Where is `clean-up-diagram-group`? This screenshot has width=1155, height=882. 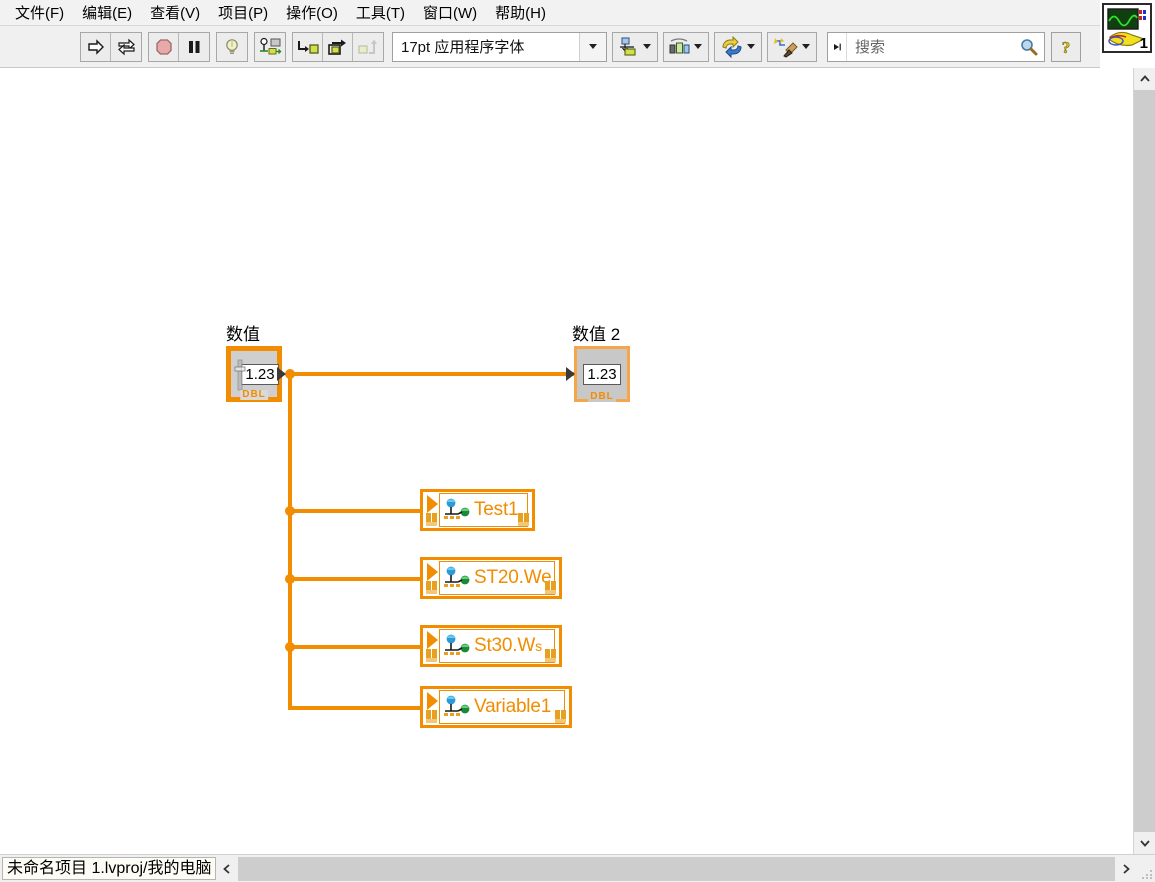
clean-up-diagram-group is located at coordinates (792, 46).